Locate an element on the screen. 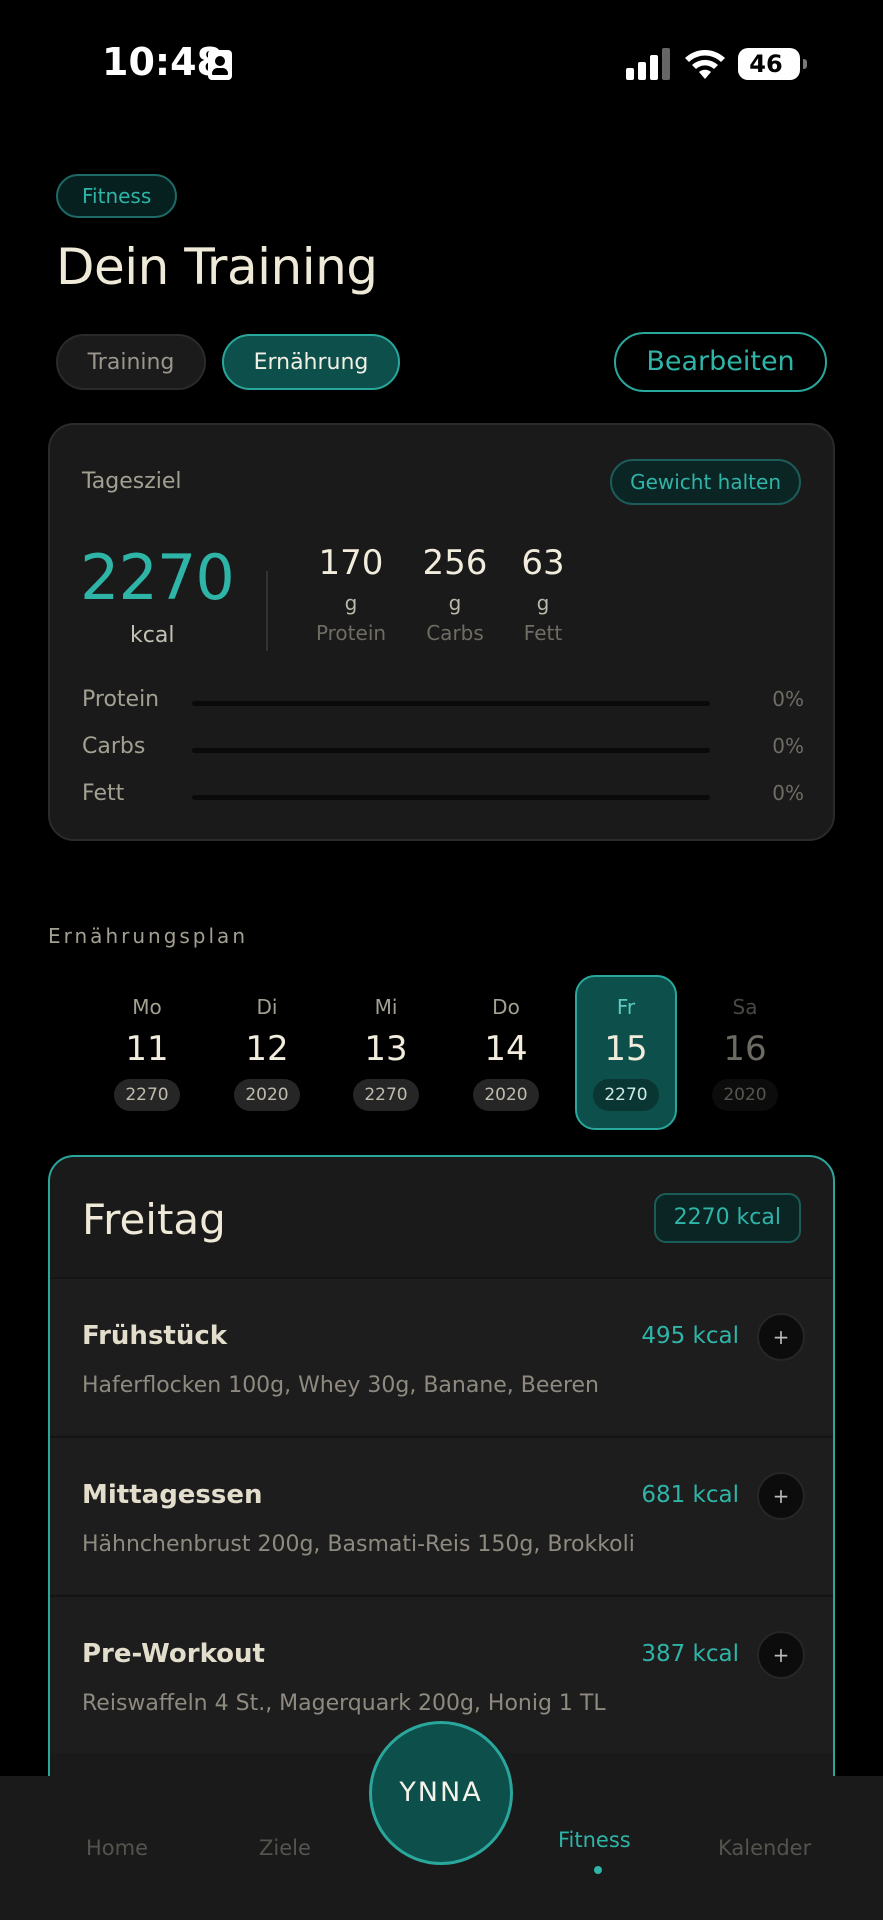  meal-name: Frühstück is located at coordinates (155, 1336).